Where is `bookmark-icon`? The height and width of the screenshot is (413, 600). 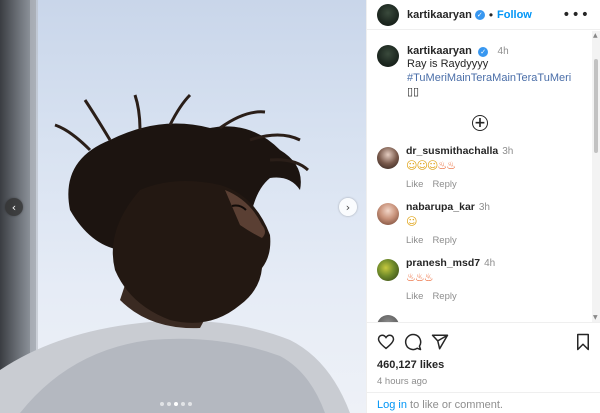
bookmark-icon is located at coordinates (583, 342).